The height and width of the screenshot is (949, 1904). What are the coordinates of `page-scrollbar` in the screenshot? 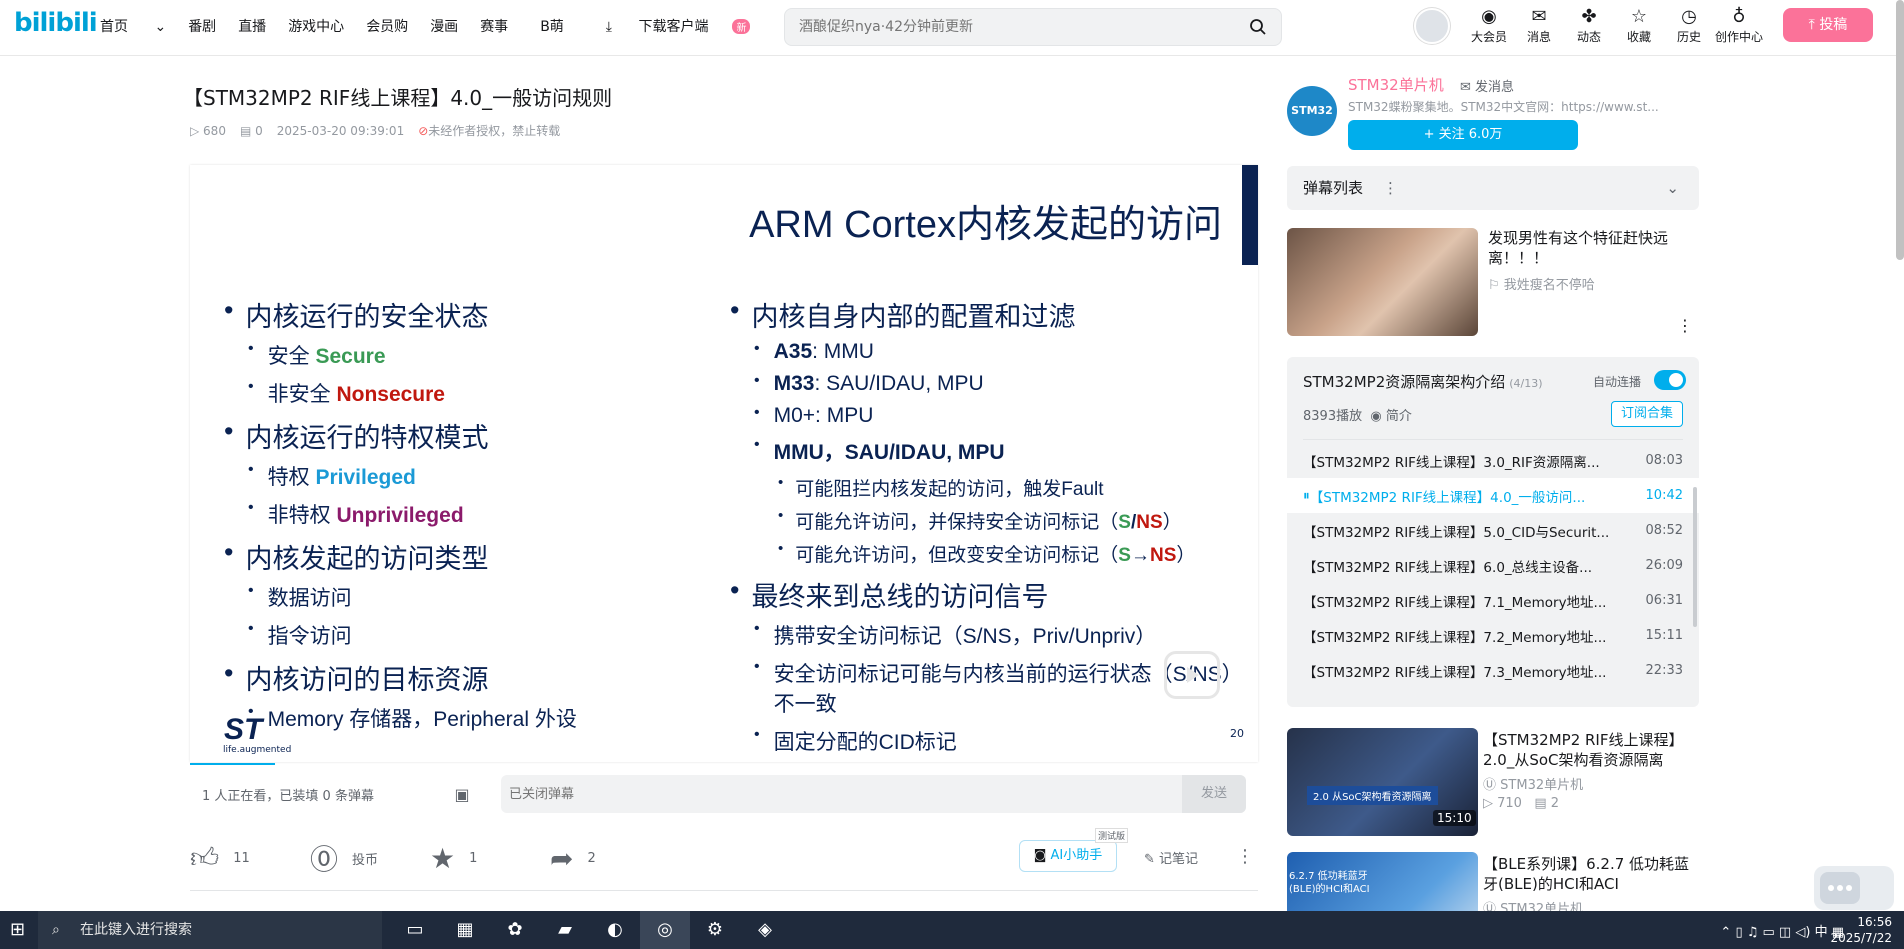 It's located at (1900, 130).